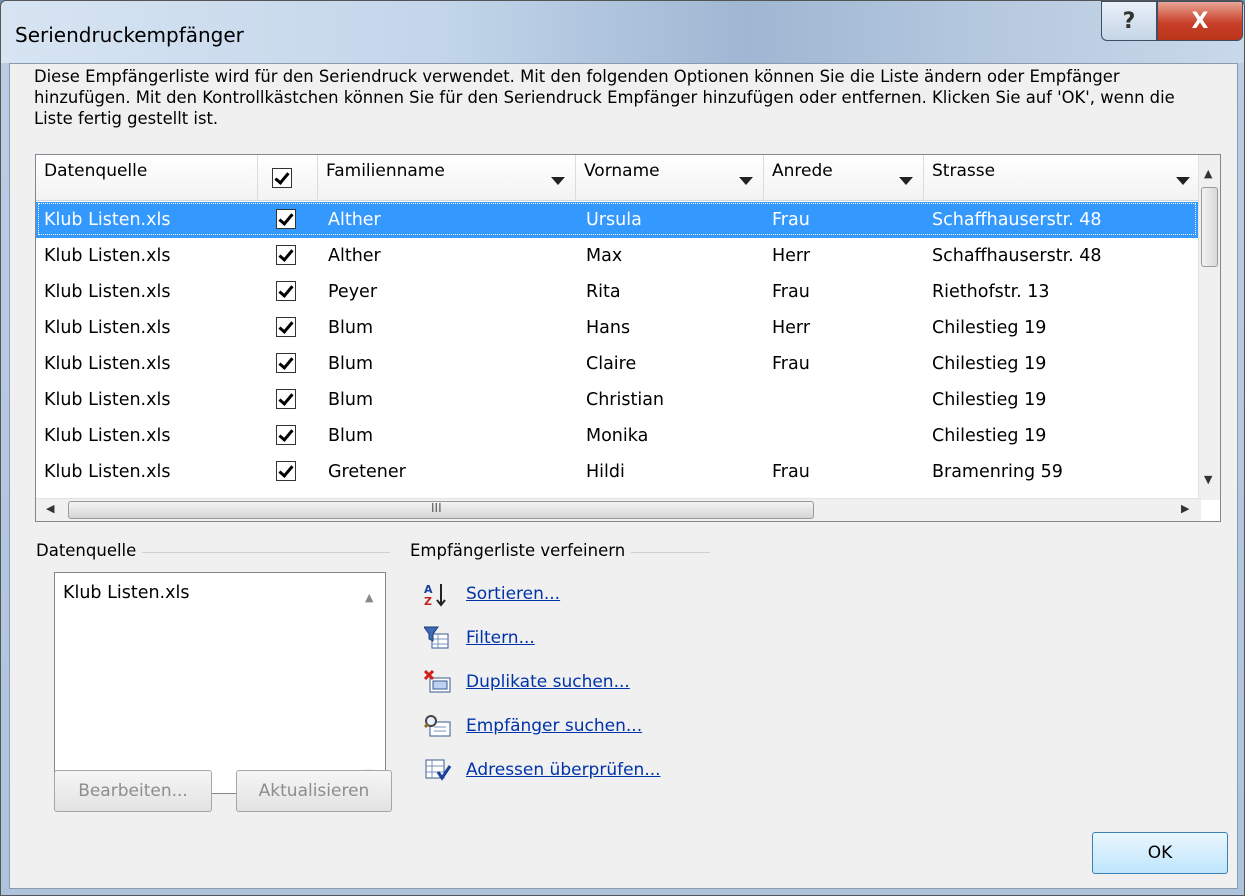 The height and width of the screenshot is (896, 1245). What do you see at coordinates (367, 472) in the screenshot?
I see `cell-last: Gretener` at bounding box center [367, 472].